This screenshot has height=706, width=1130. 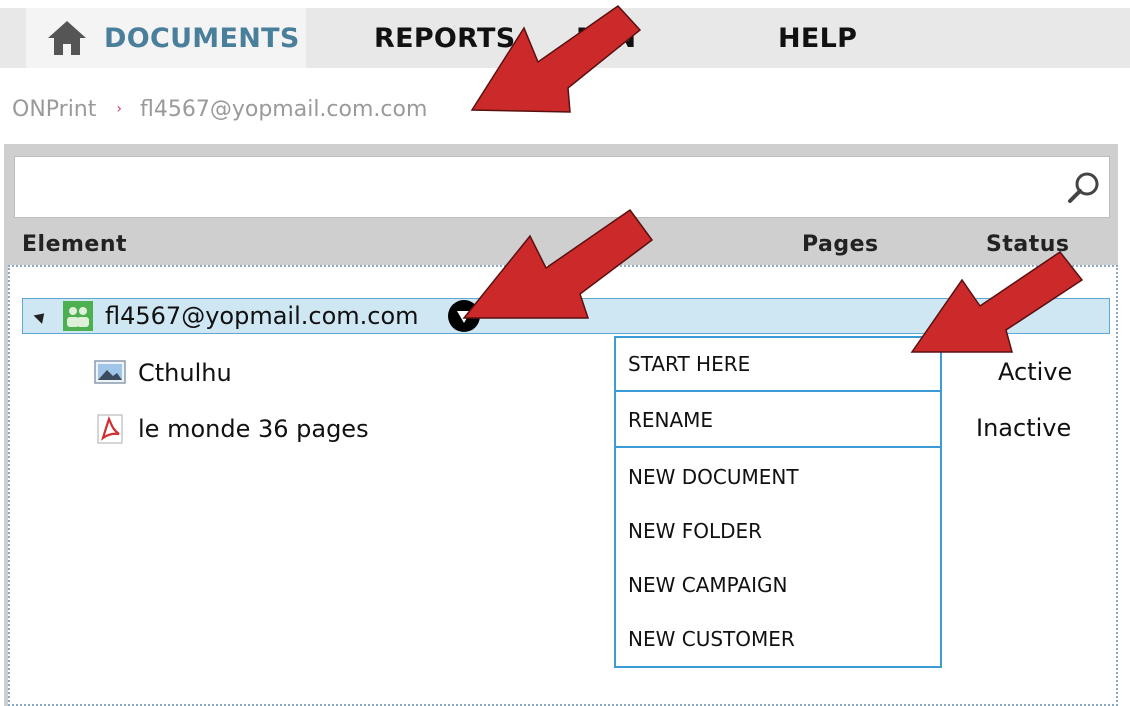 I want to click on list-item: le monde 36 pages, so click(x=231, y=429).